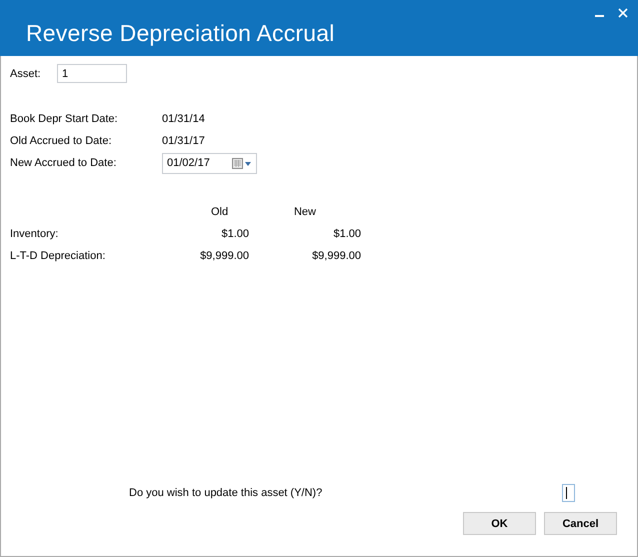 The height and width of the screenshot is (557, 638). What do you see at coordinates (92, 73) in the screenshot?
I see `asset-field: 1` at bounding box center [92, 73].